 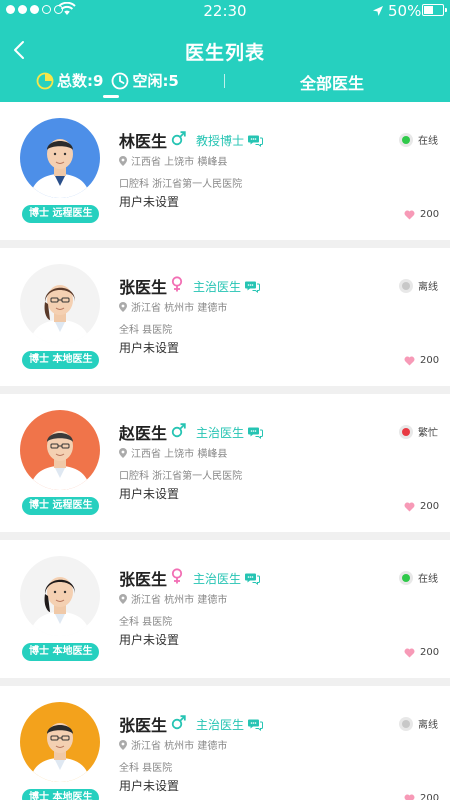 What do you see at coordinates (191, 140) in the screenshot?
I see `name-row: 林医生 教授博士` at bounding box center [191, 140].